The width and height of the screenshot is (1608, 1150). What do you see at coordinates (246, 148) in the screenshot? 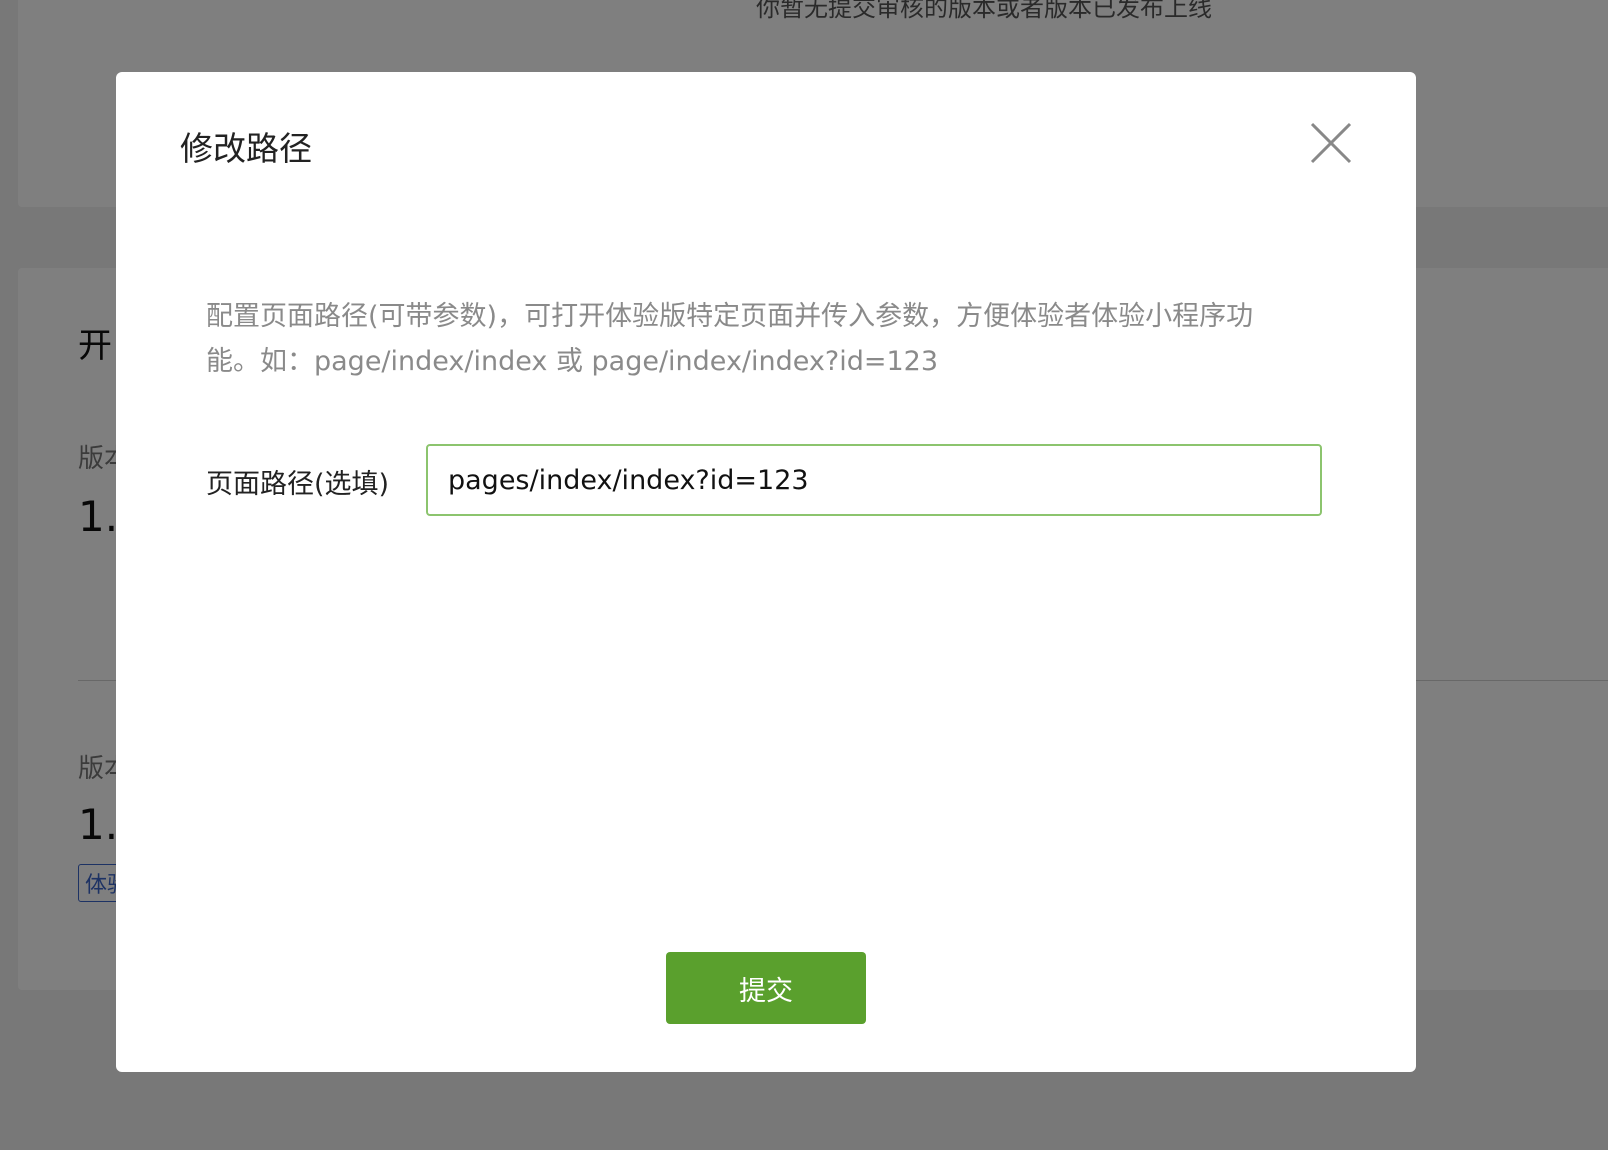
I see `dialog-title: 修改路径` at bounding box center [246, 148].